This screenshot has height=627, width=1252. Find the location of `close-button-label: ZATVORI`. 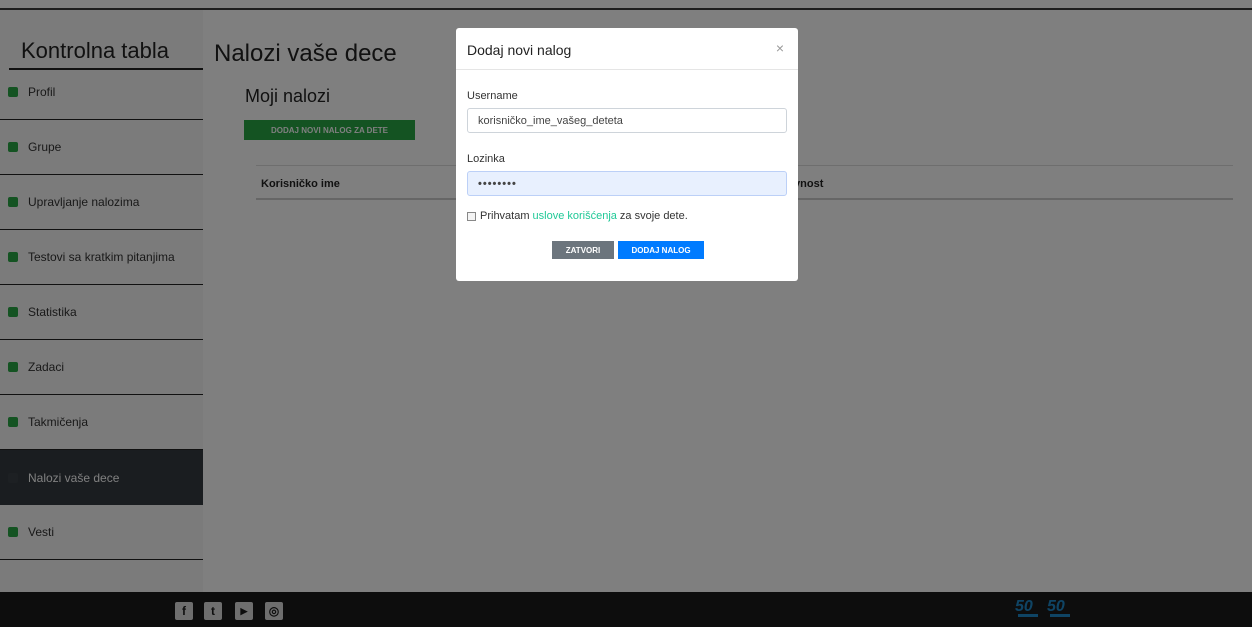

close-button-label: ZATVORI is located at coordinates (583, 250).